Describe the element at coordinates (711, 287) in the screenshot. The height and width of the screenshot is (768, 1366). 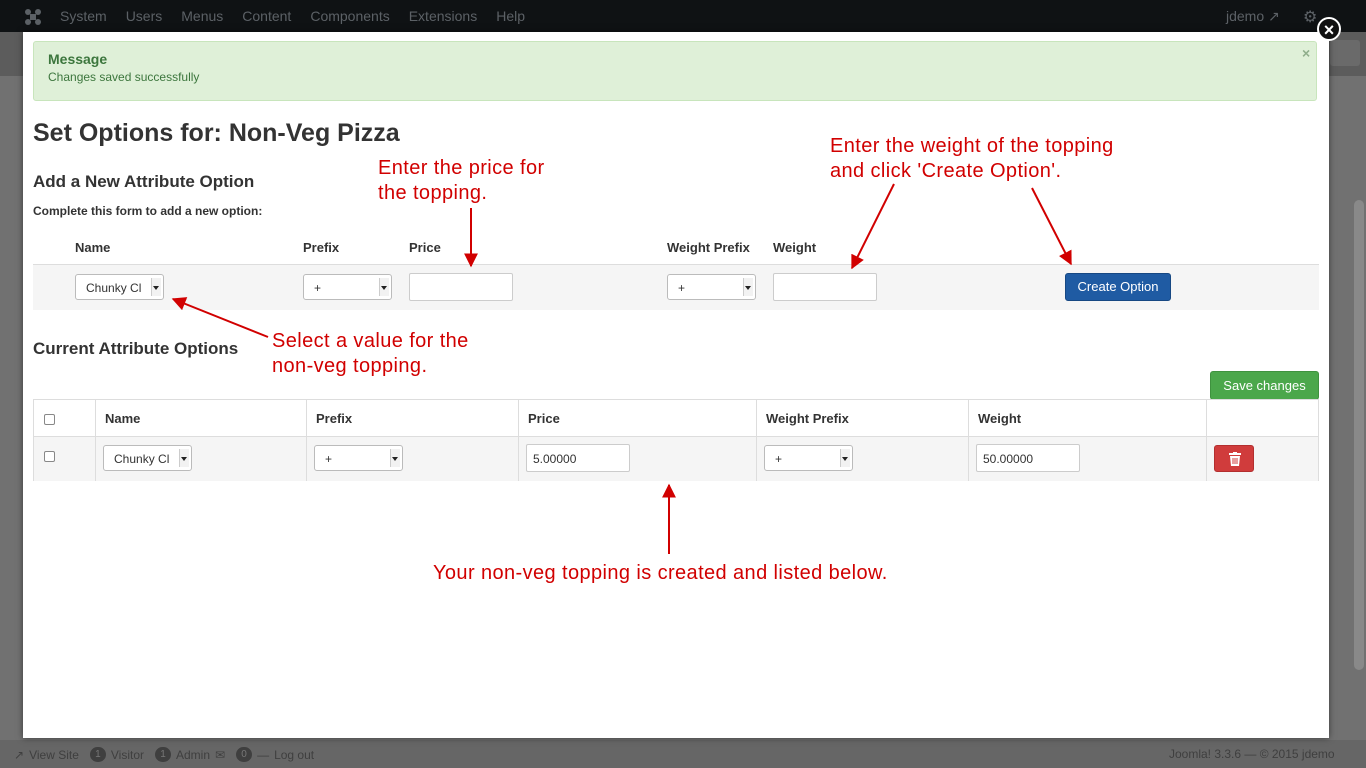
I see `new-option-weight-prefix-select: +` at that location.